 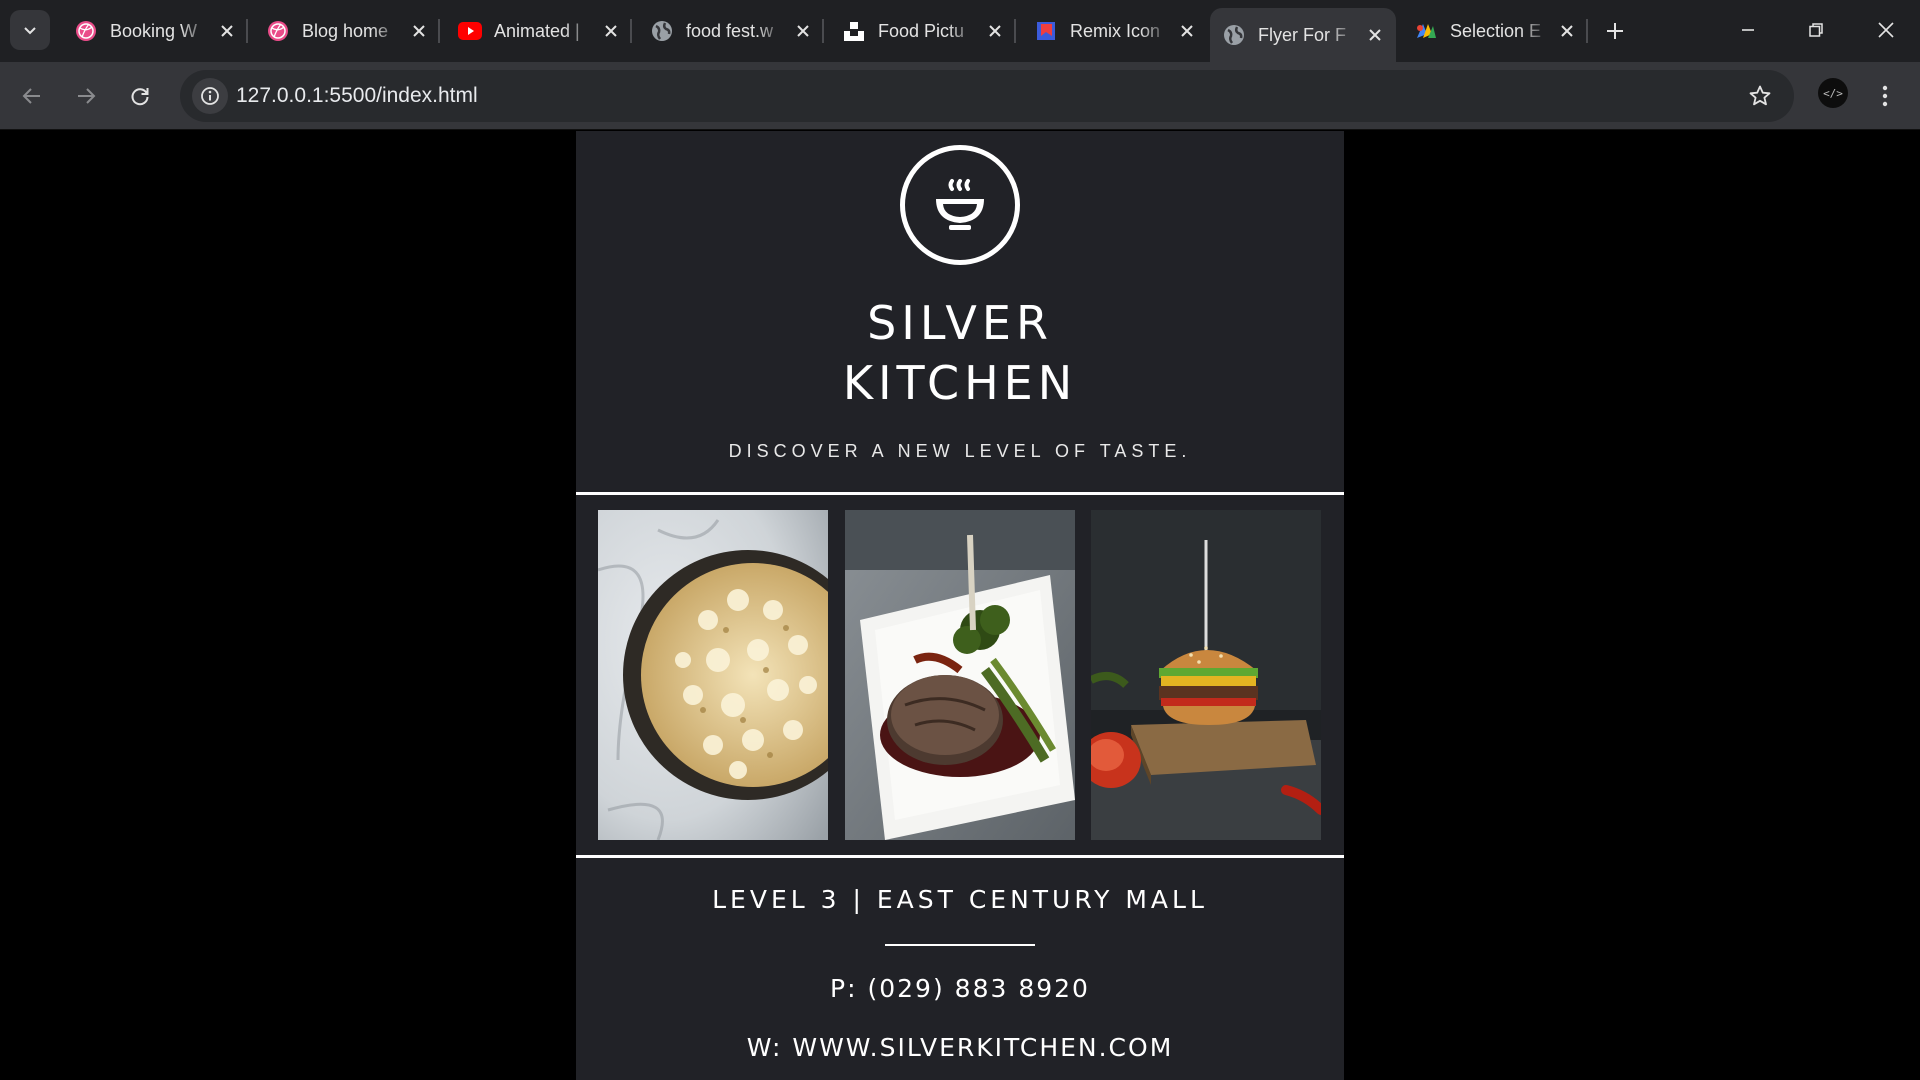 I want to click on tab-title: Booking W, so click(x=154, y=30).